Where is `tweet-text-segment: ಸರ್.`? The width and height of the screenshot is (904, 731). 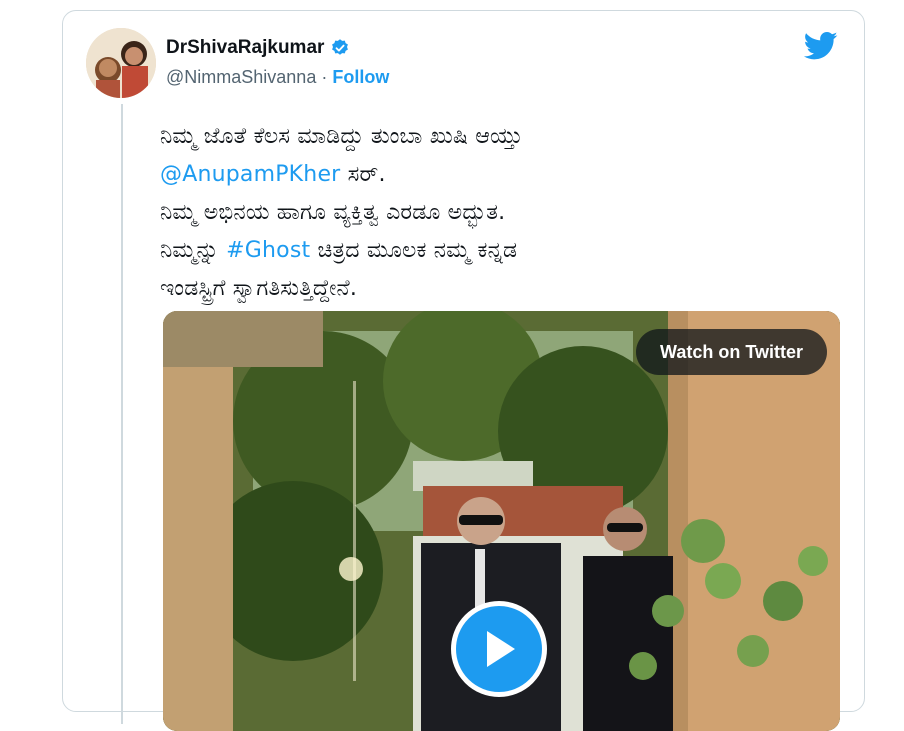
tweet-text-segment: ಸರ್. is located at coordinates (363, 174).